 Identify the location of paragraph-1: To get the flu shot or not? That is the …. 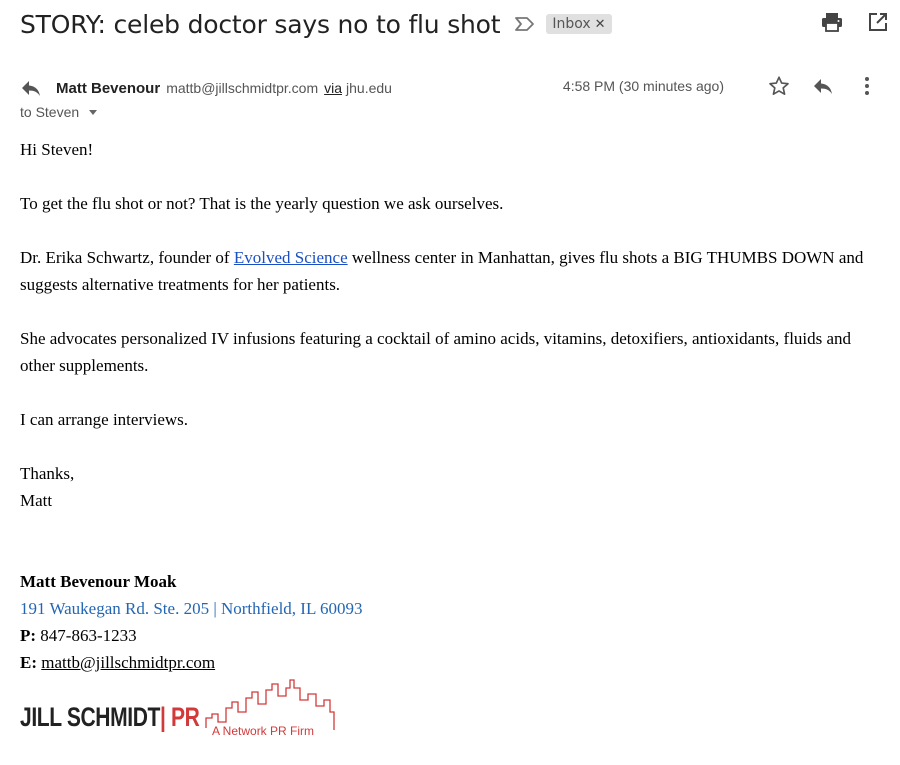
(262, 203).